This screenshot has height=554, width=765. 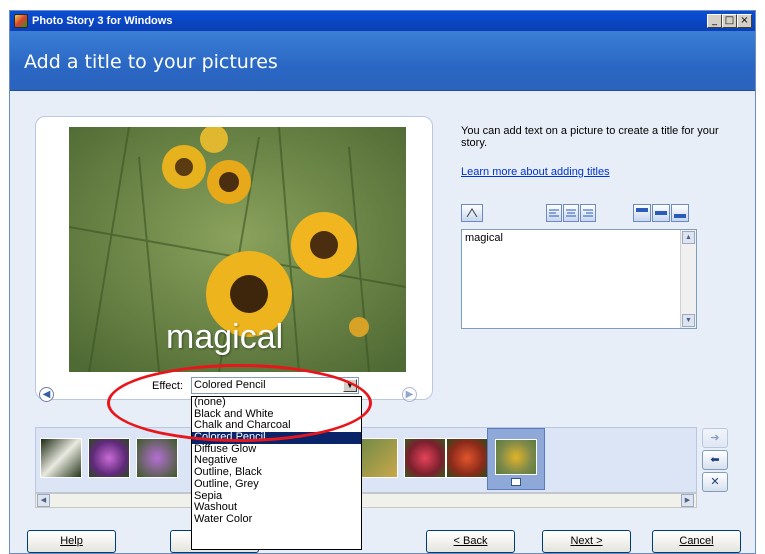 What do you see at coordinates (151, 62) in the screenshot?
I see `page-title: Add a title to your pictures` at bounding box center [151, 62].